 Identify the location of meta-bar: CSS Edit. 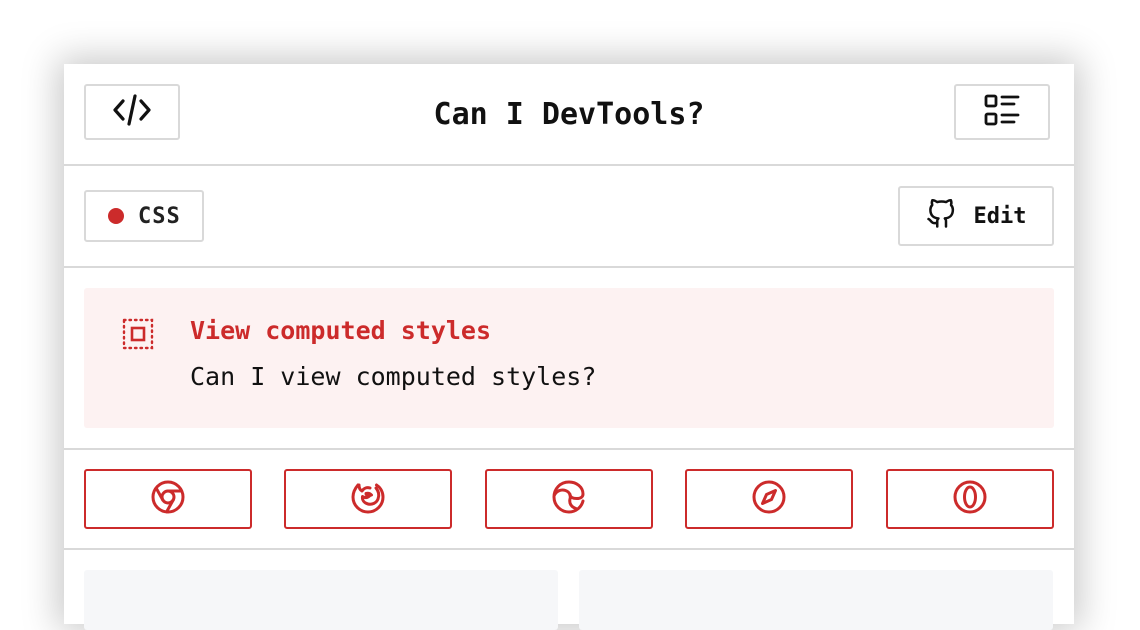
(569, 217).